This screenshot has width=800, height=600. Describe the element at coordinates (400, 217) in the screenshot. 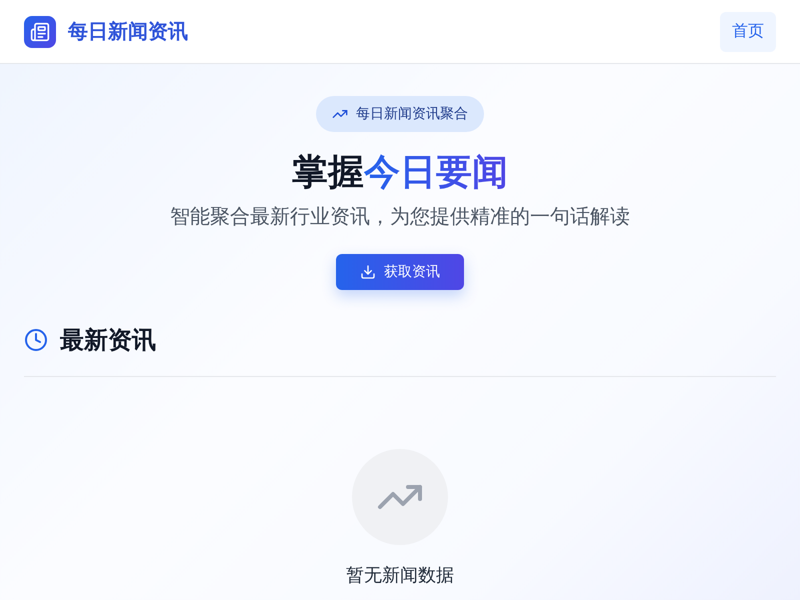

I see `hero-subtitle: 智能聚合最新行业资讯，为您提供精准的一句话解读` at that location.